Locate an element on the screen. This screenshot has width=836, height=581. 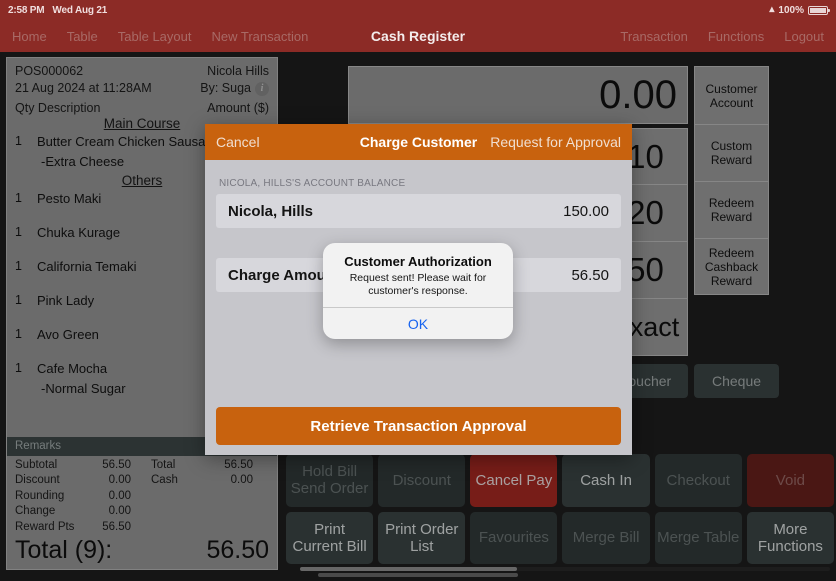
charge-amount-value: 56.50 is located at coordinates (590, 275).